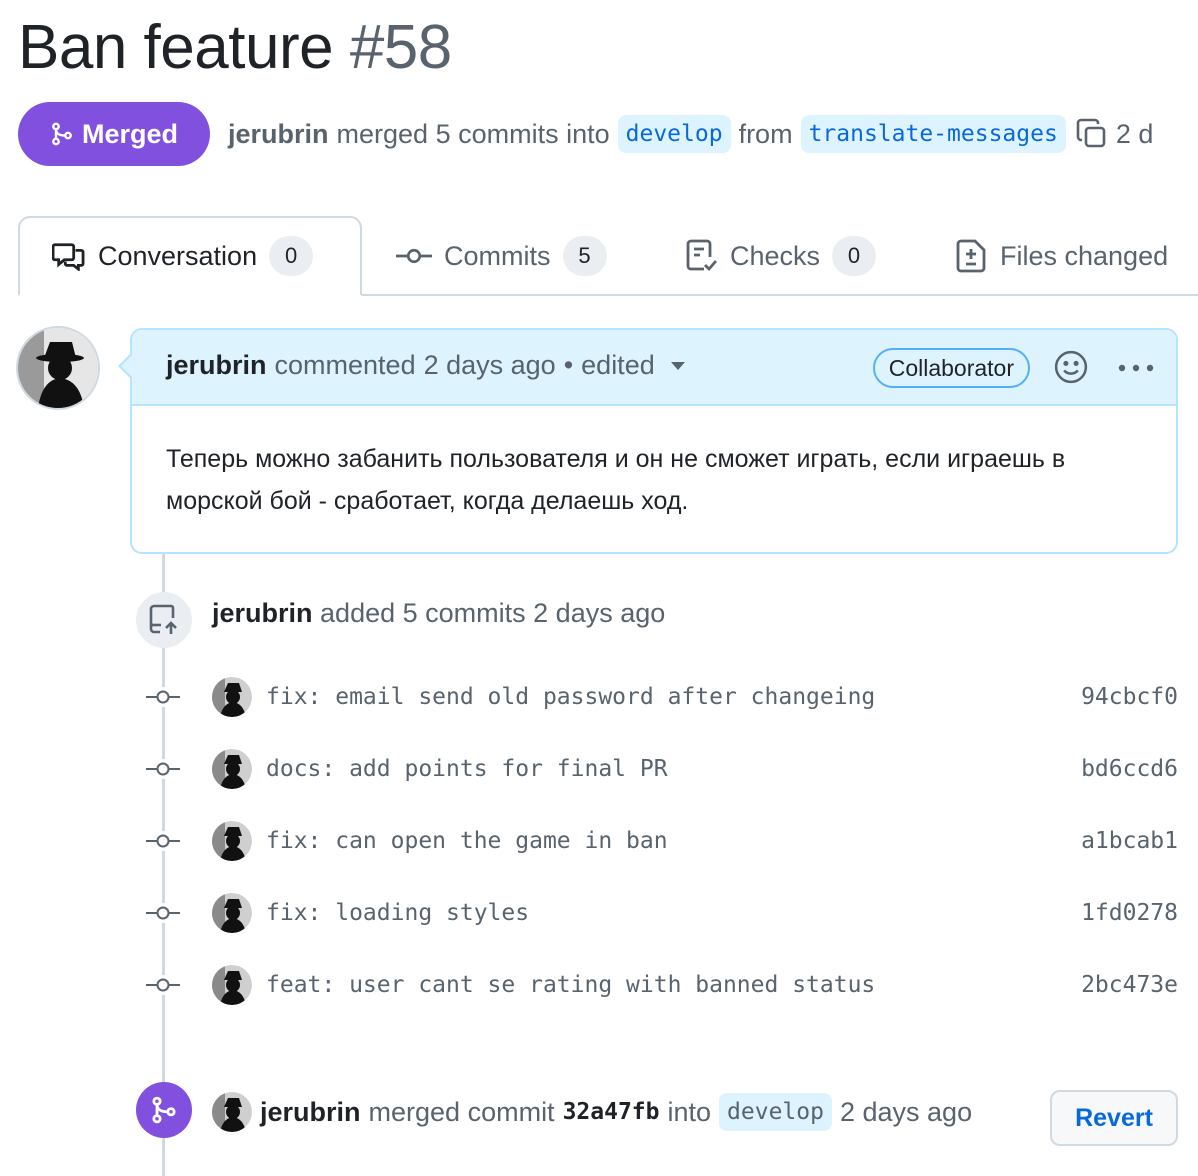 The image size is (1198, 1176). I want to click on merged-state-badge: Merged, so click(114, 134).